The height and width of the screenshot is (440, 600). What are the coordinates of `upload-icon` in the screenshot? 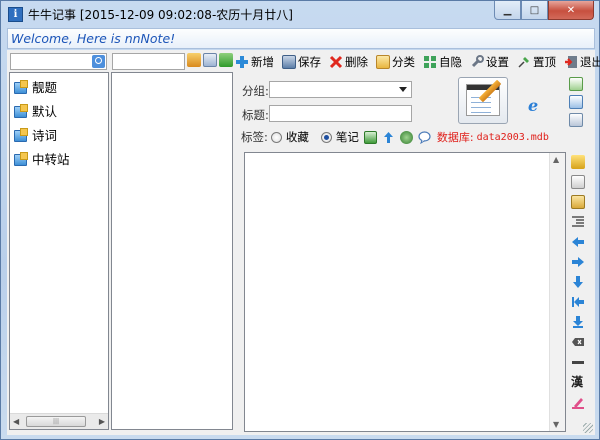 It's located at (388, 137).